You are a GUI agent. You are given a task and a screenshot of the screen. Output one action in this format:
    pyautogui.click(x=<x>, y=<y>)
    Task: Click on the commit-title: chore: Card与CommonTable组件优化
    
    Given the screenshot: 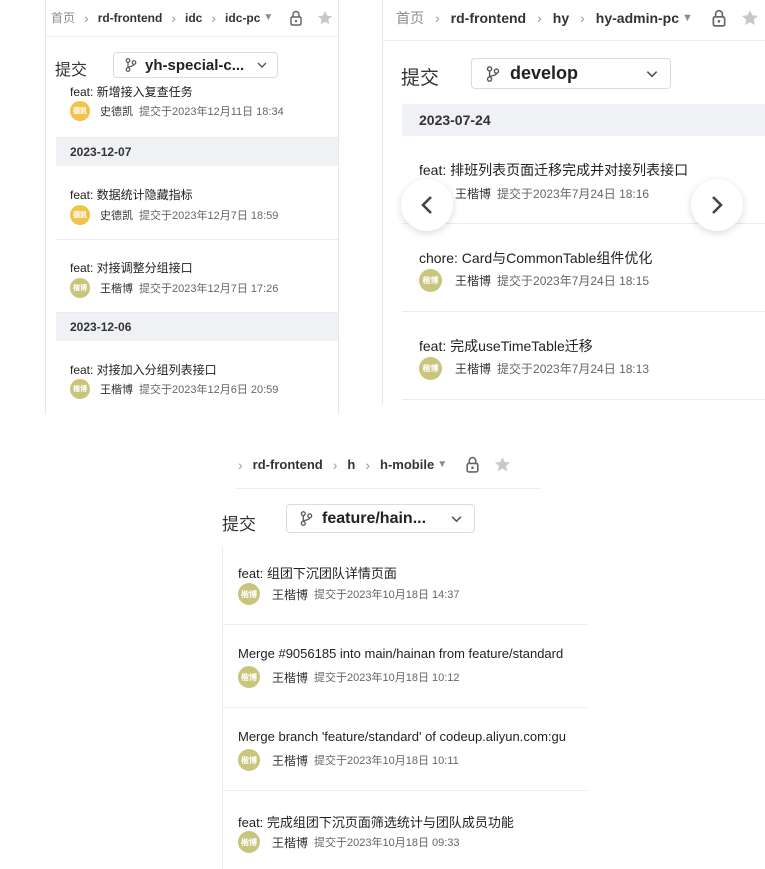 What is the action you would take?
    pyautogui.click(x=536, y=258)
    